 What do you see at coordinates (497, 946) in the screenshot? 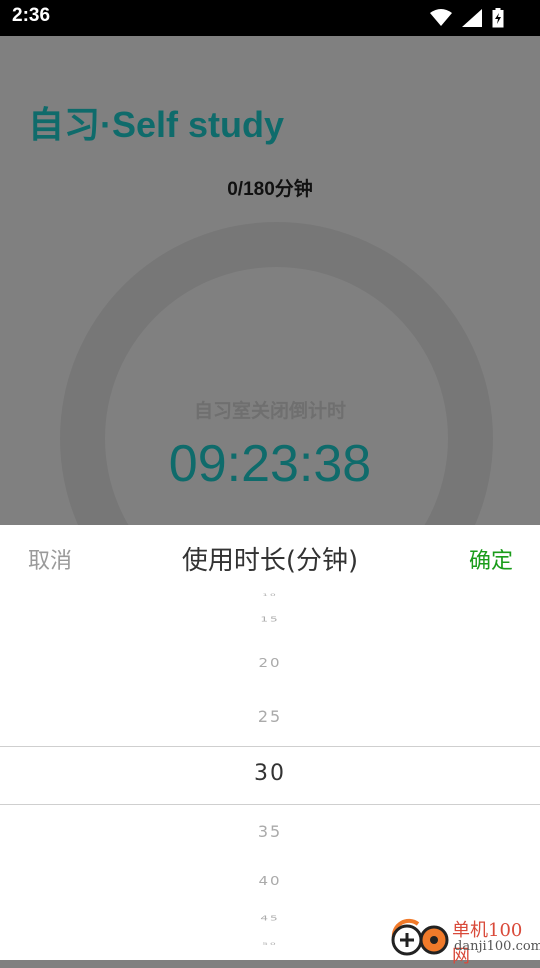
I see `watermark-url: danji100.com` at bounding box center [497, 946].